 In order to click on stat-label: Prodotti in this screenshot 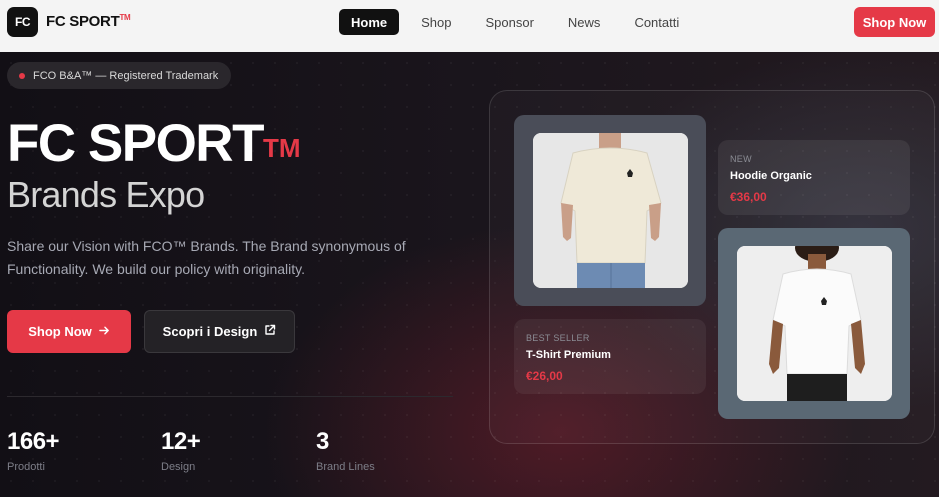, I will do `click(26, 467)`.